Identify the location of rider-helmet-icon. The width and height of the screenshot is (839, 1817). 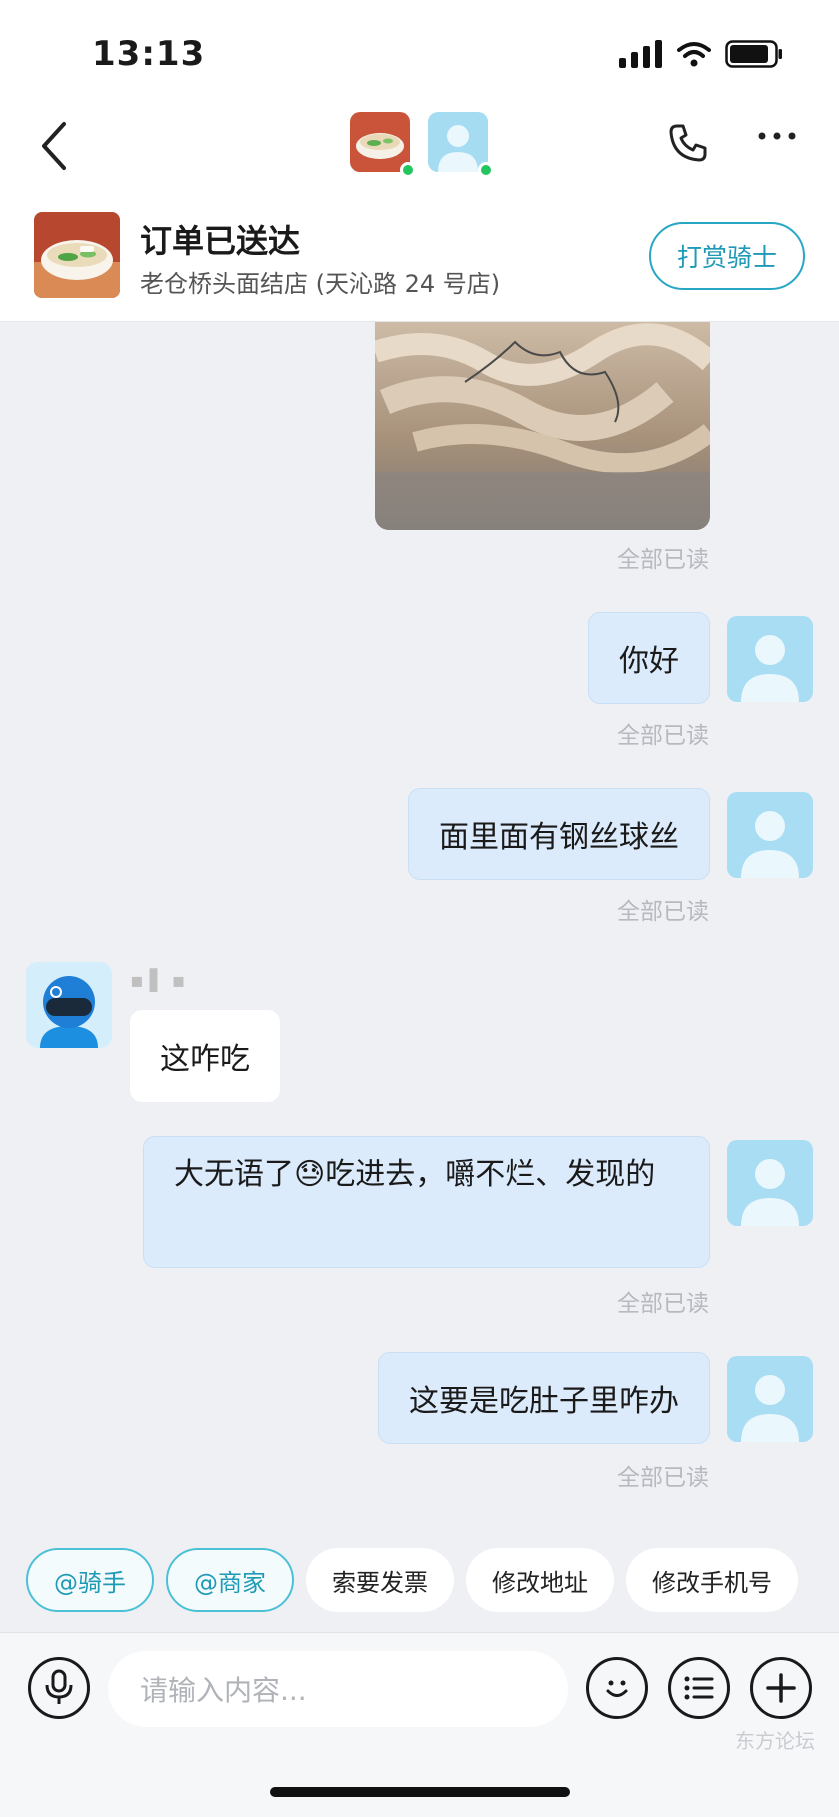
(69, 1005).